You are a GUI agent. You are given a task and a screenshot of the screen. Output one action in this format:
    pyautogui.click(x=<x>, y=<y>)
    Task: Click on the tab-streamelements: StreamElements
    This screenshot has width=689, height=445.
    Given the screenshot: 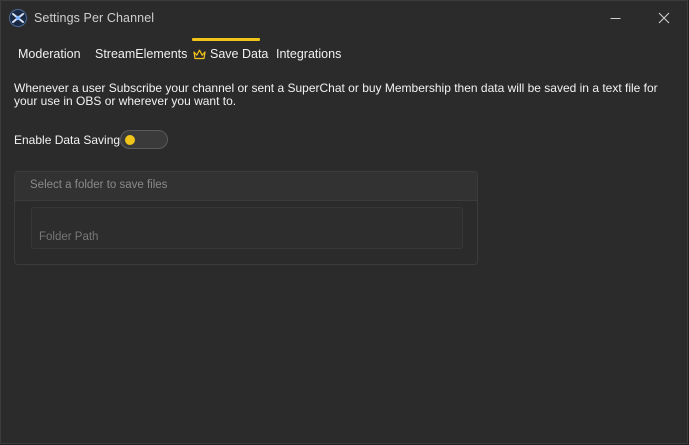 What is the action you would take?
    pyautogui.click(x=141, y=54)
    